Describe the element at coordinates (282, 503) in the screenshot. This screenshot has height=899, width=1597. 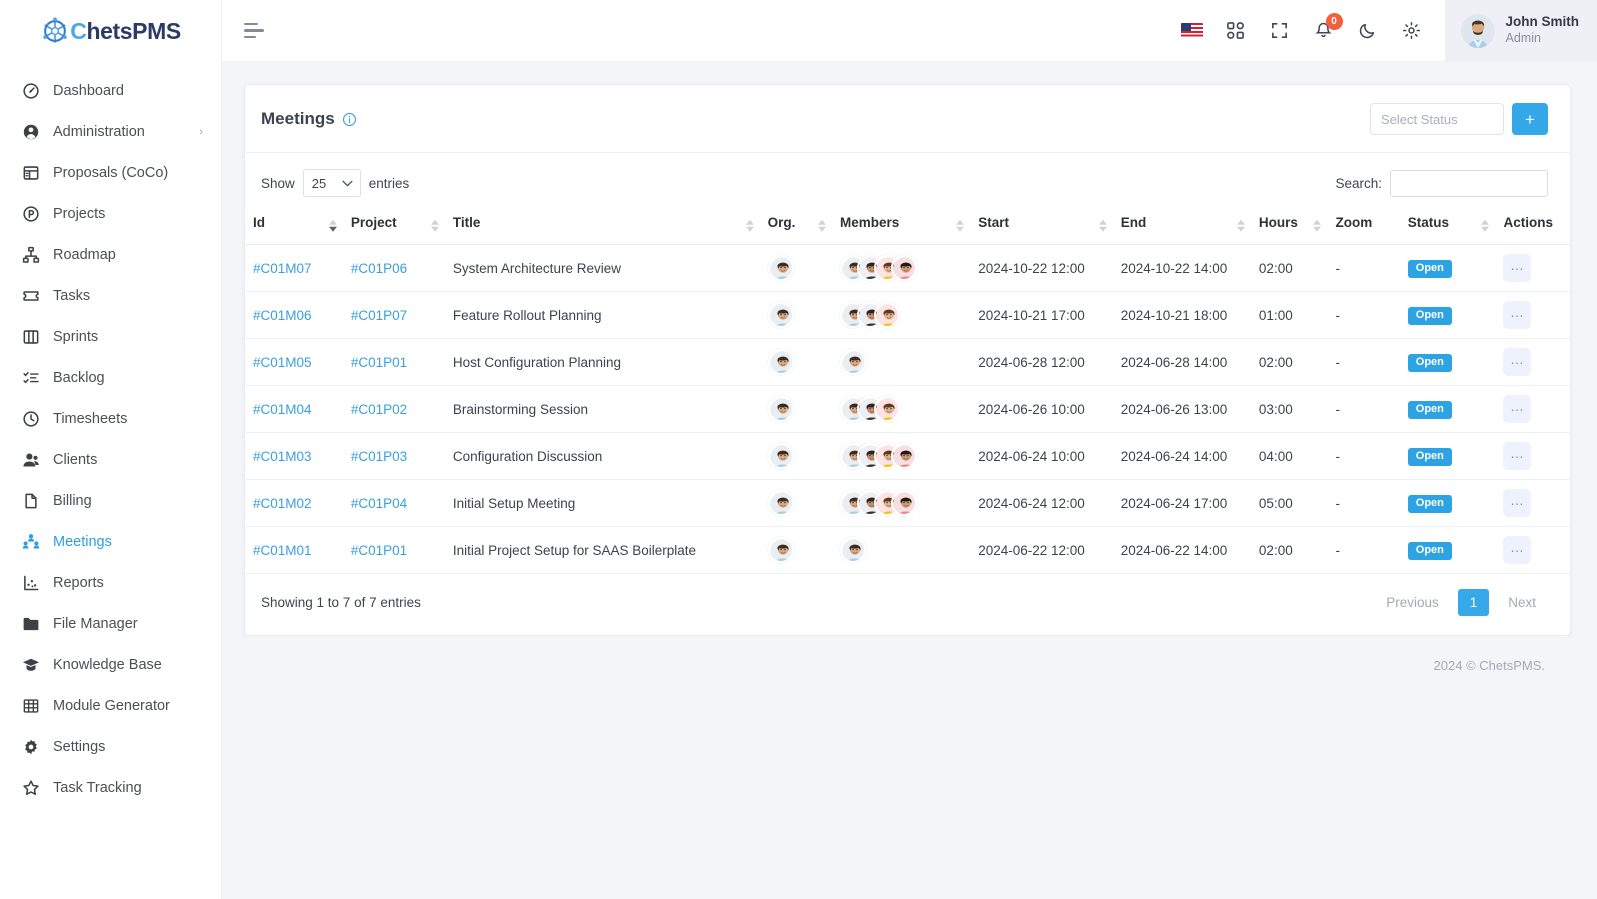
I see `meeting-id-link: #C01M02` at that location.